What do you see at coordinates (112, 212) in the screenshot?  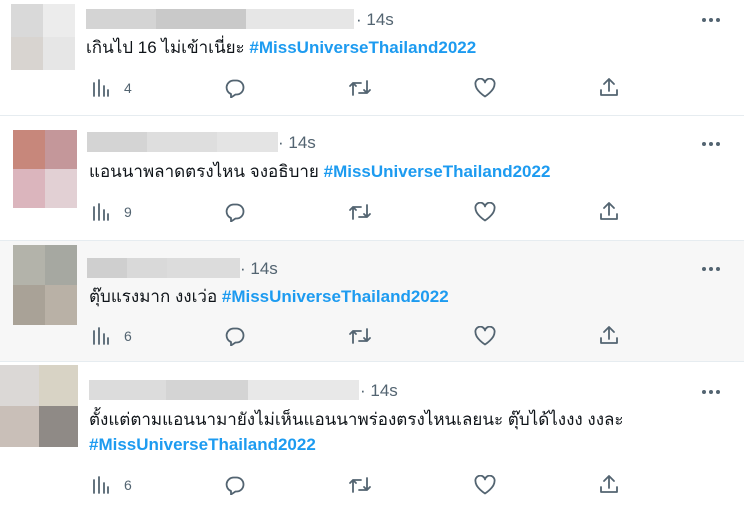 I see `views-button: 9` at bounding box center [112, 212].